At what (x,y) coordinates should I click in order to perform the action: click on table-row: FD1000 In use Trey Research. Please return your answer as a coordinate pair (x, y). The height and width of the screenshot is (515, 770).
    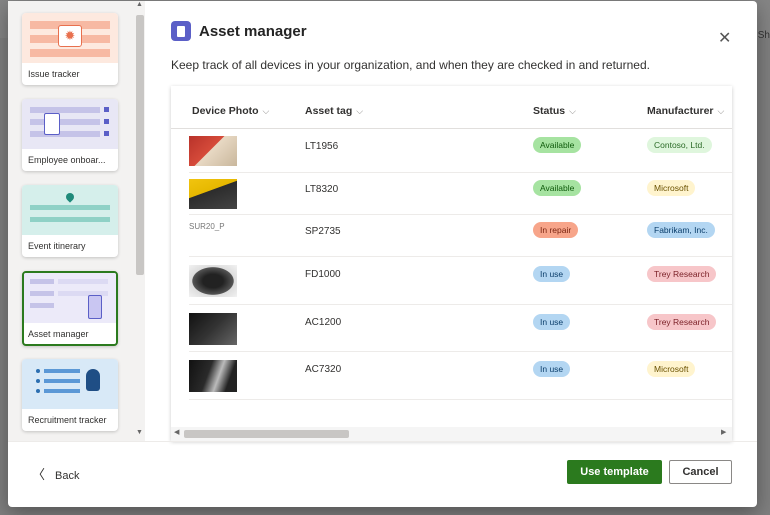
    Looking at the image, I should click on (460, 281).